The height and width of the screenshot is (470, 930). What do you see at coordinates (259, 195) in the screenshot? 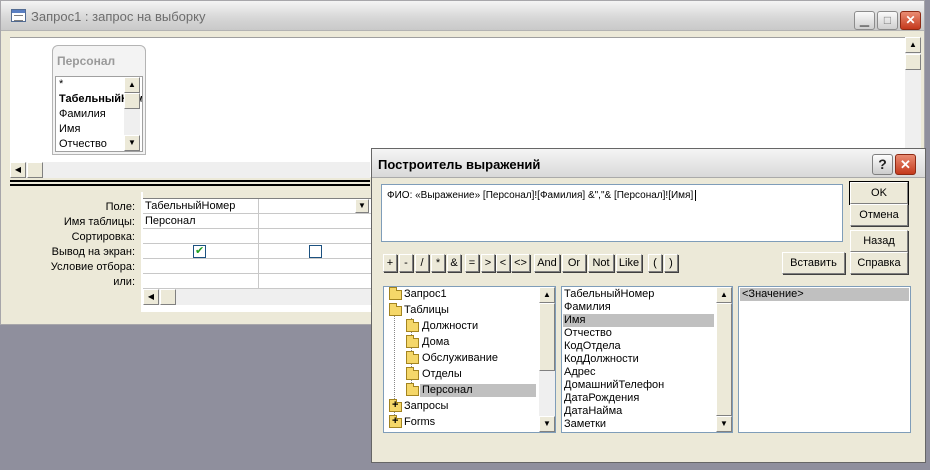
I see `grid-column-selectors` at bounding box center [259, 195].